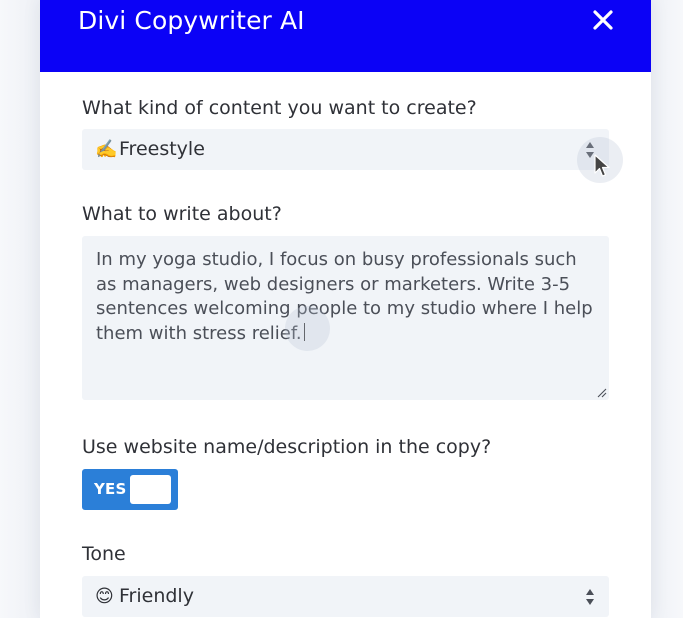  What do you see at coordinates (182, 214) in the screenshot?
I see `topic-label: What to write about?` at bounding box center [182, 214].